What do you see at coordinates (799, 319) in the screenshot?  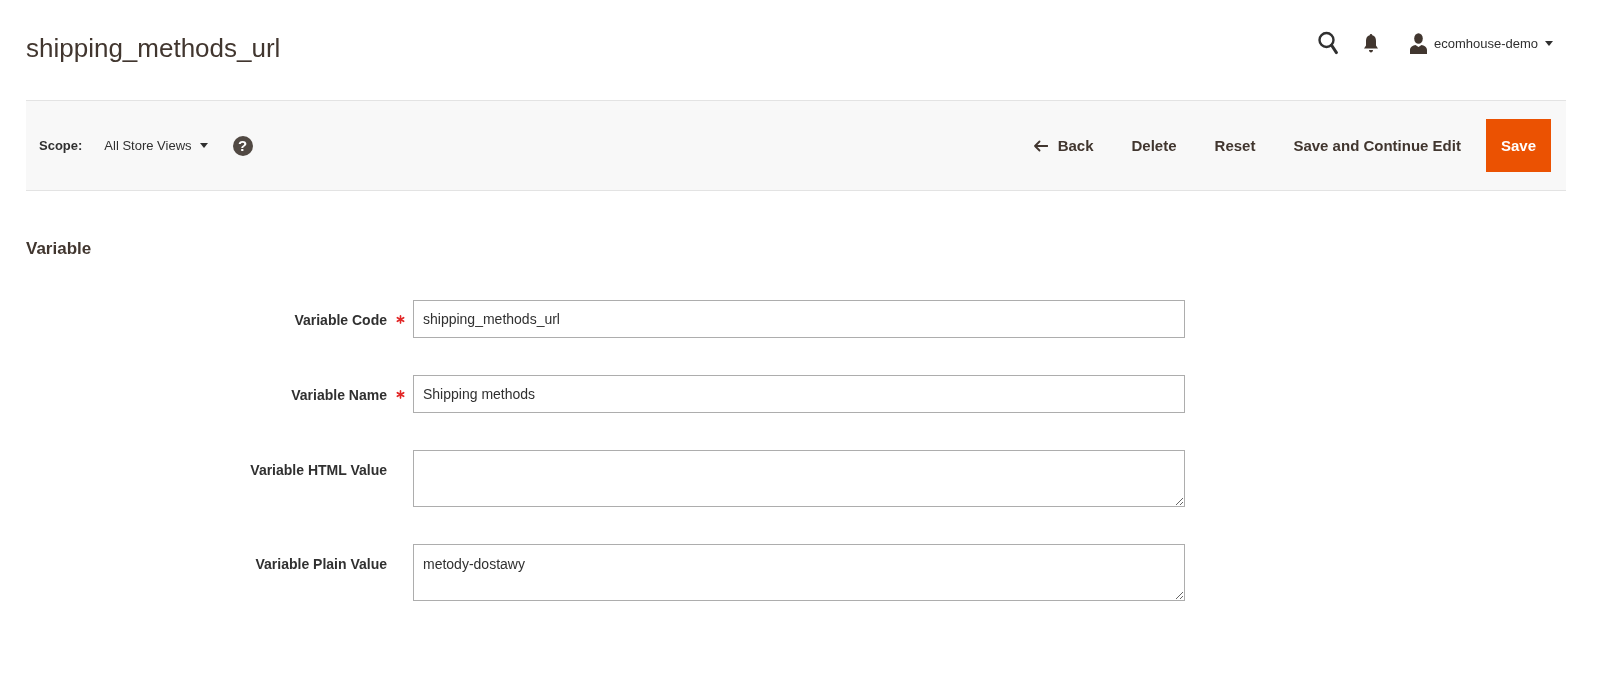 I see `input-field: shipping_methods_url` at bounding box center [799, 319].